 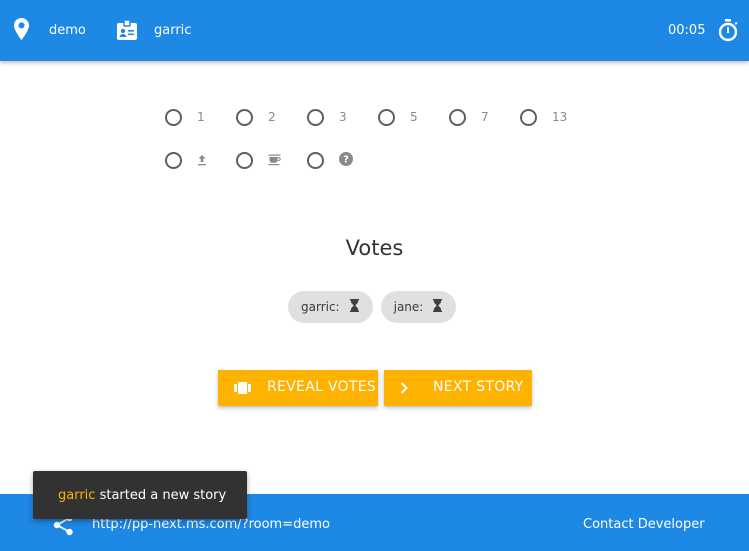 What do you see at coordinates (408, 307) in the screenshot?
I see `participant-name: jane:` at bounding box center [408, 307].